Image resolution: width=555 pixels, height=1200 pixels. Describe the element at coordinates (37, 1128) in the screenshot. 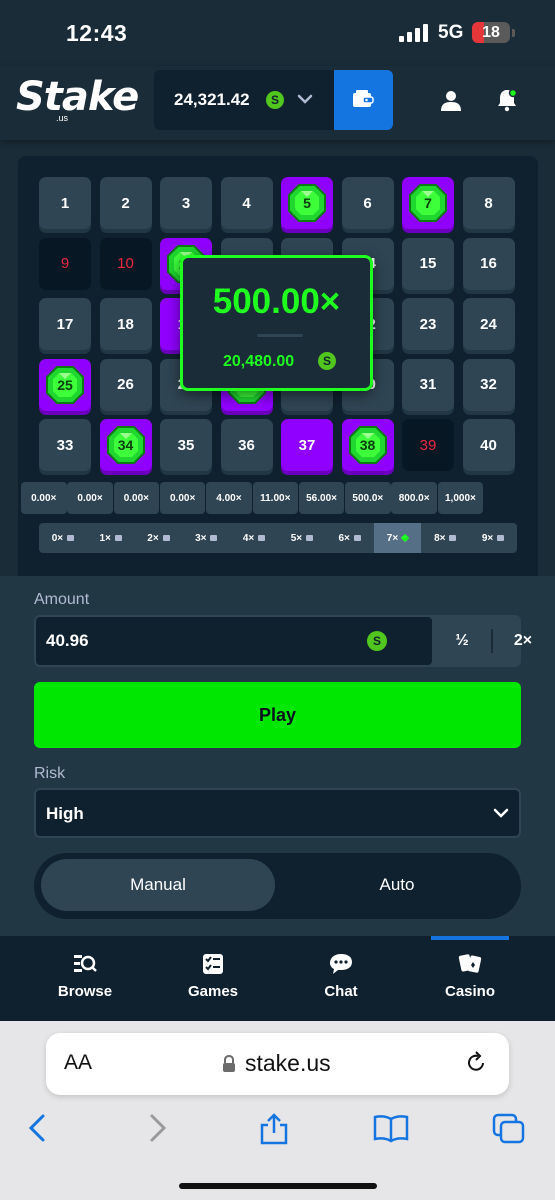

I see `back-icon` at that location.